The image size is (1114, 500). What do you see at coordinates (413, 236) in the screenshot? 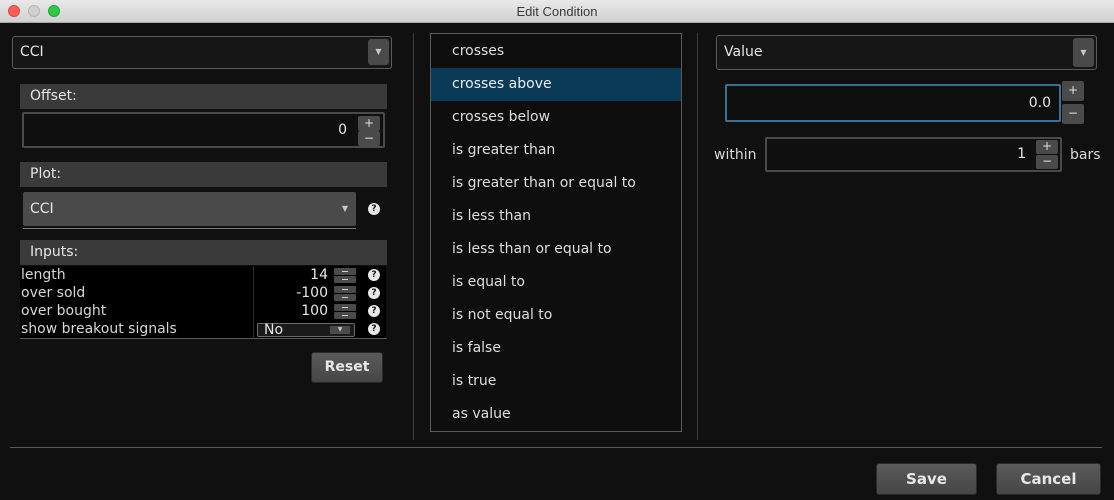
I see `left-divider` at bounding box center [413, 236].